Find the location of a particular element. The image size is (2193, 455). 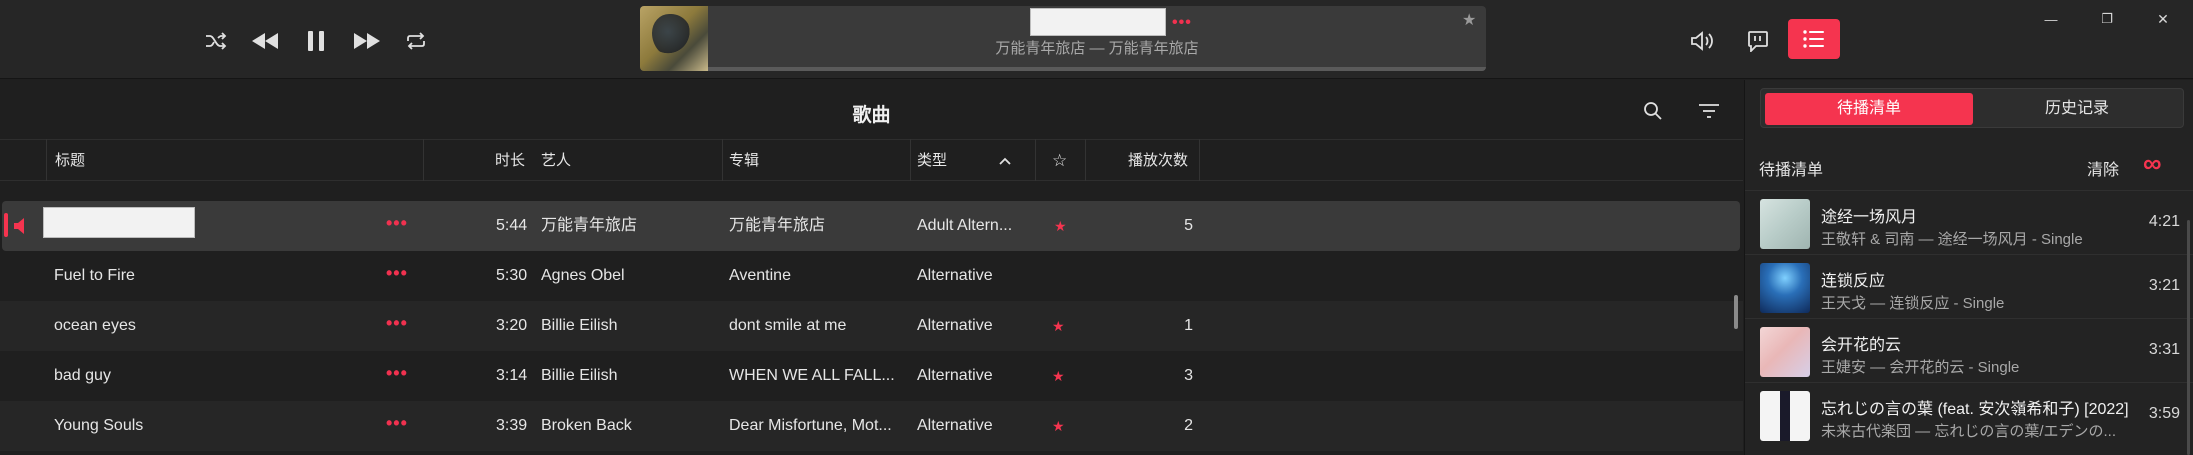

song-artist: Broken Back is located at coordinates (626, 426).